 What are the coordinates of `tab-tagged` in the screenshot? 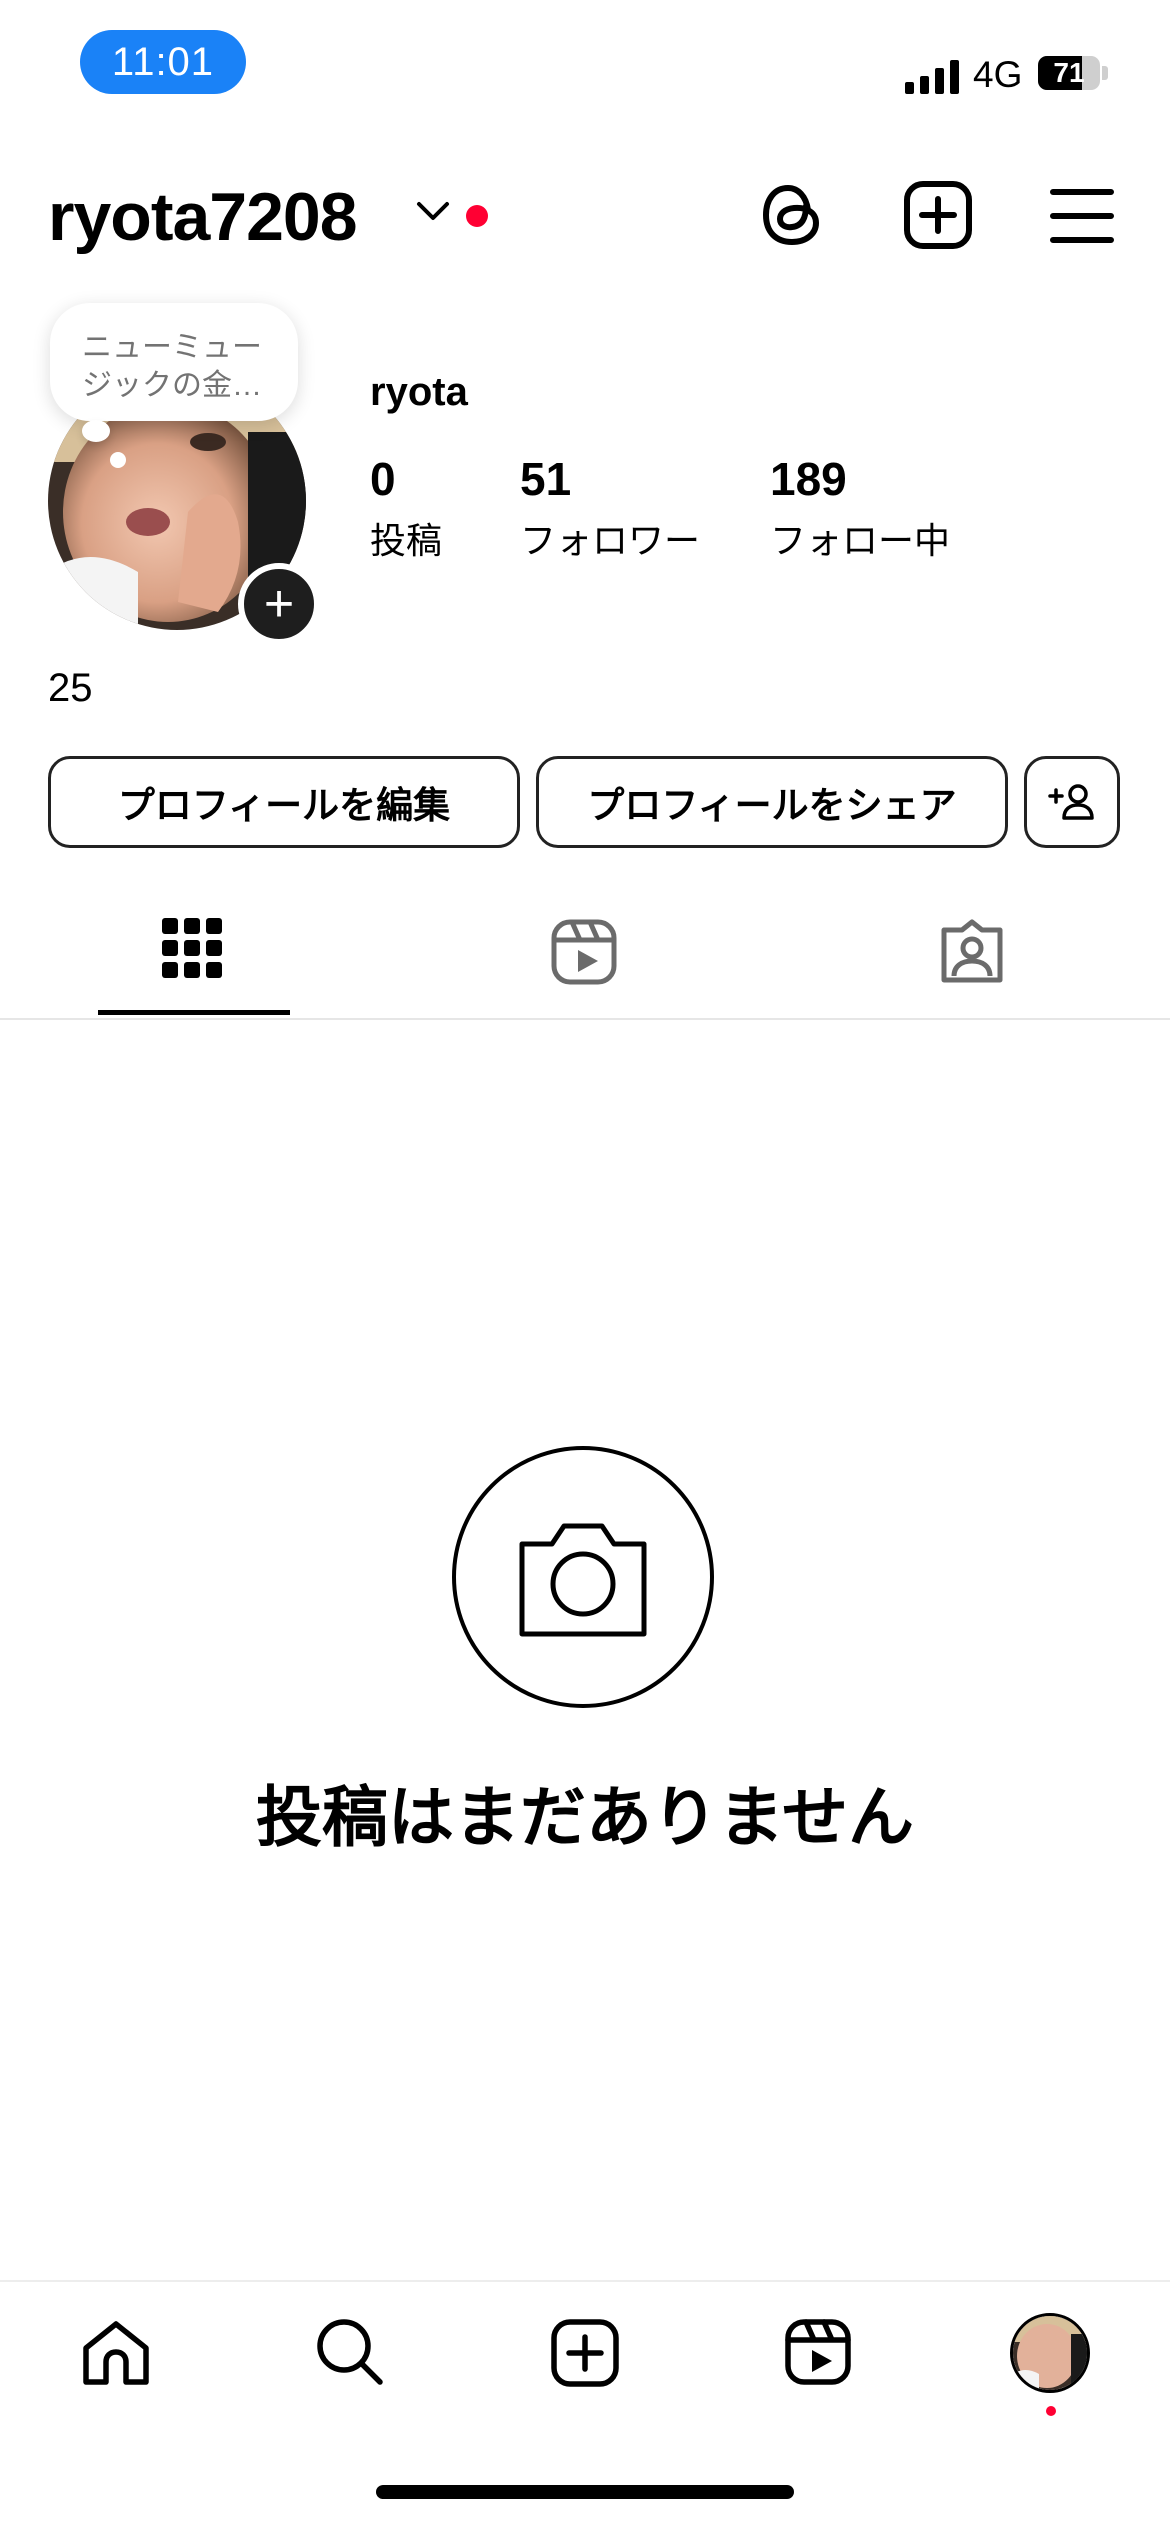 It's located at (972, 953).